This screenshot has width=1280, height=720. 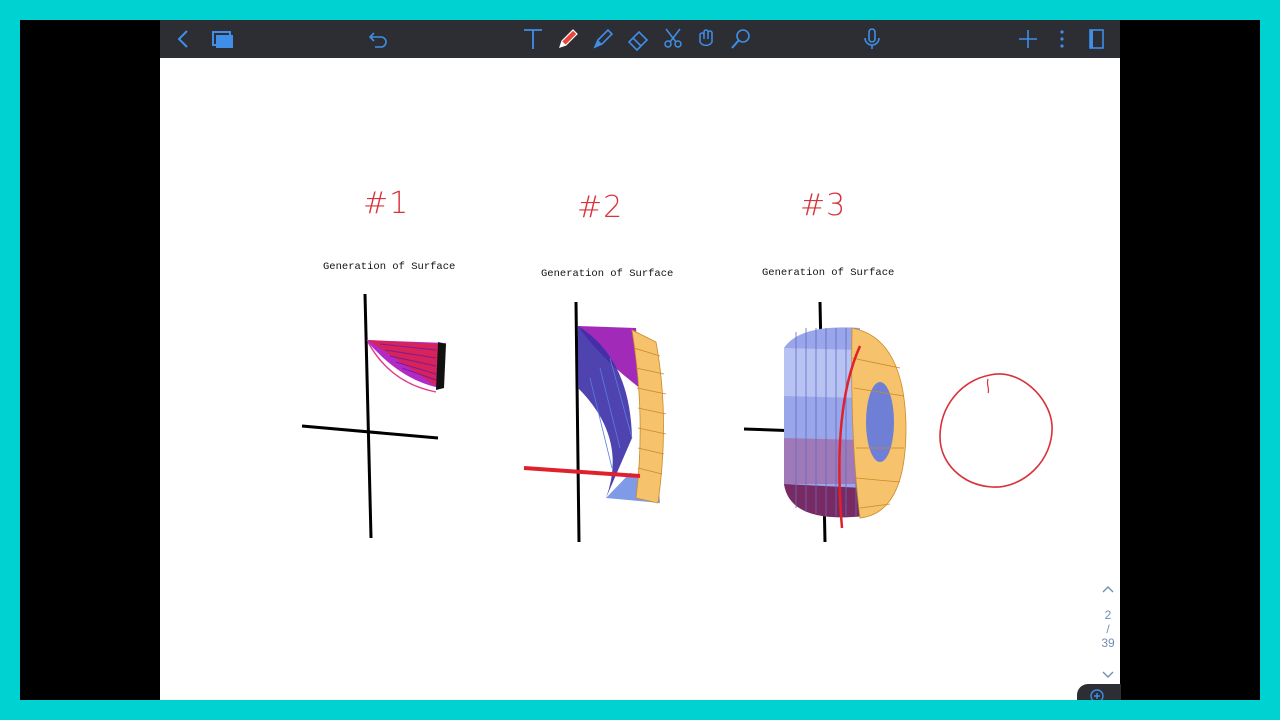 I want to click on eraser-tool-icon, so click(x=638, y=39).